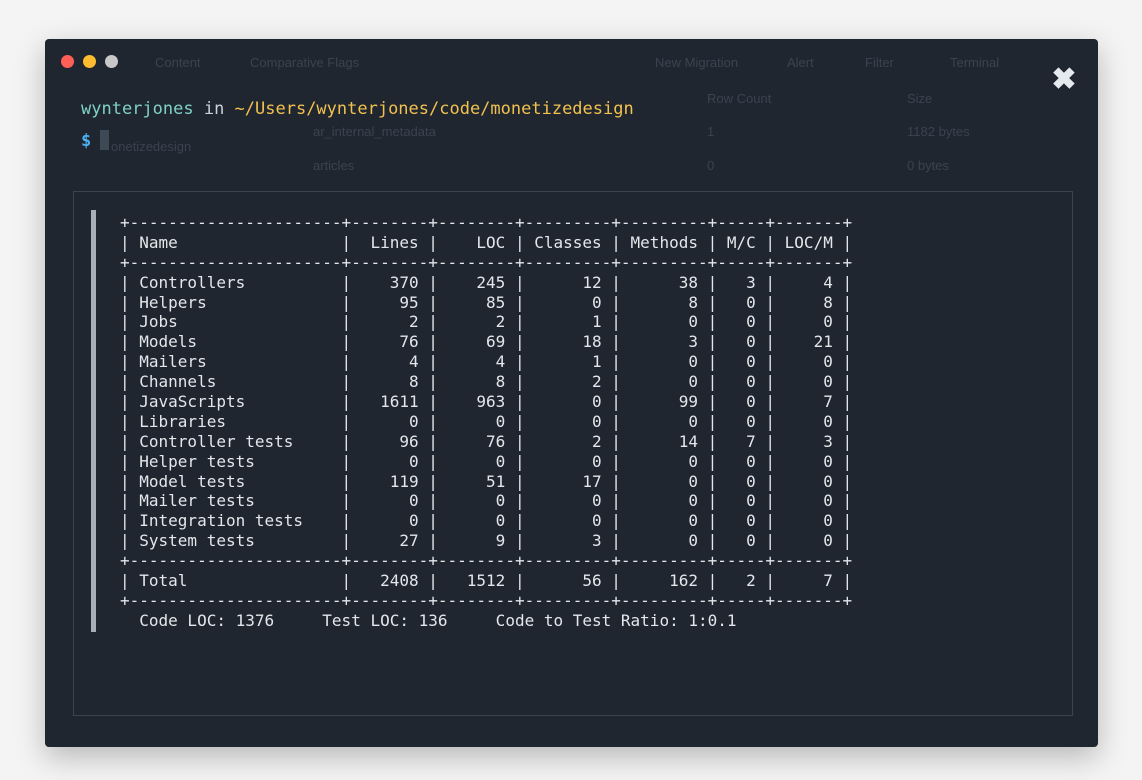  Describe the element at coordinates (928, 165) in the screenshot. I see `ghost-row-size: 0 bytes` at that location.